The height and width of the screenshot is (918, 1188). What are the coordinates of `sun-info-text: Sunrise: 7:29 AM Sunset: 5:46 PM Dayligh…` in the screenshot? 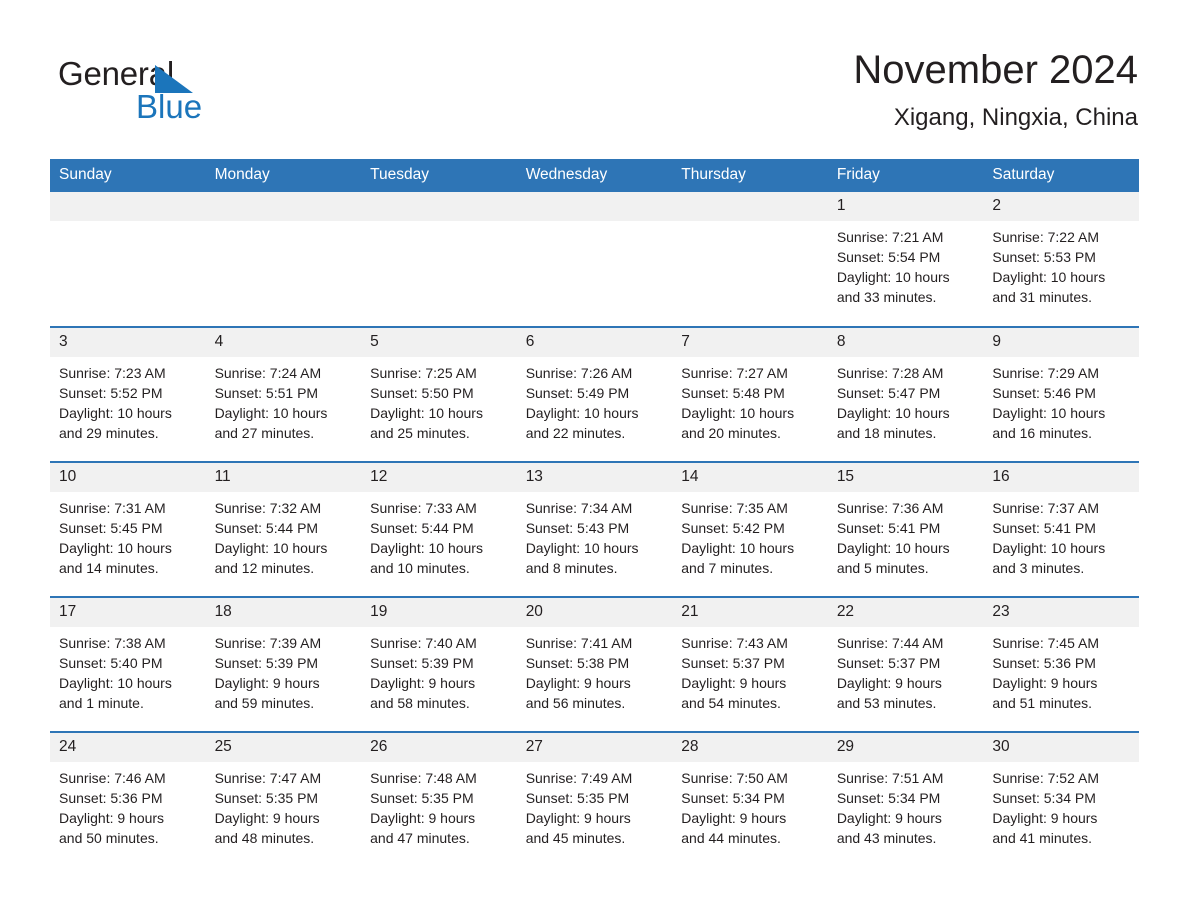 It's located at (1049, 403).